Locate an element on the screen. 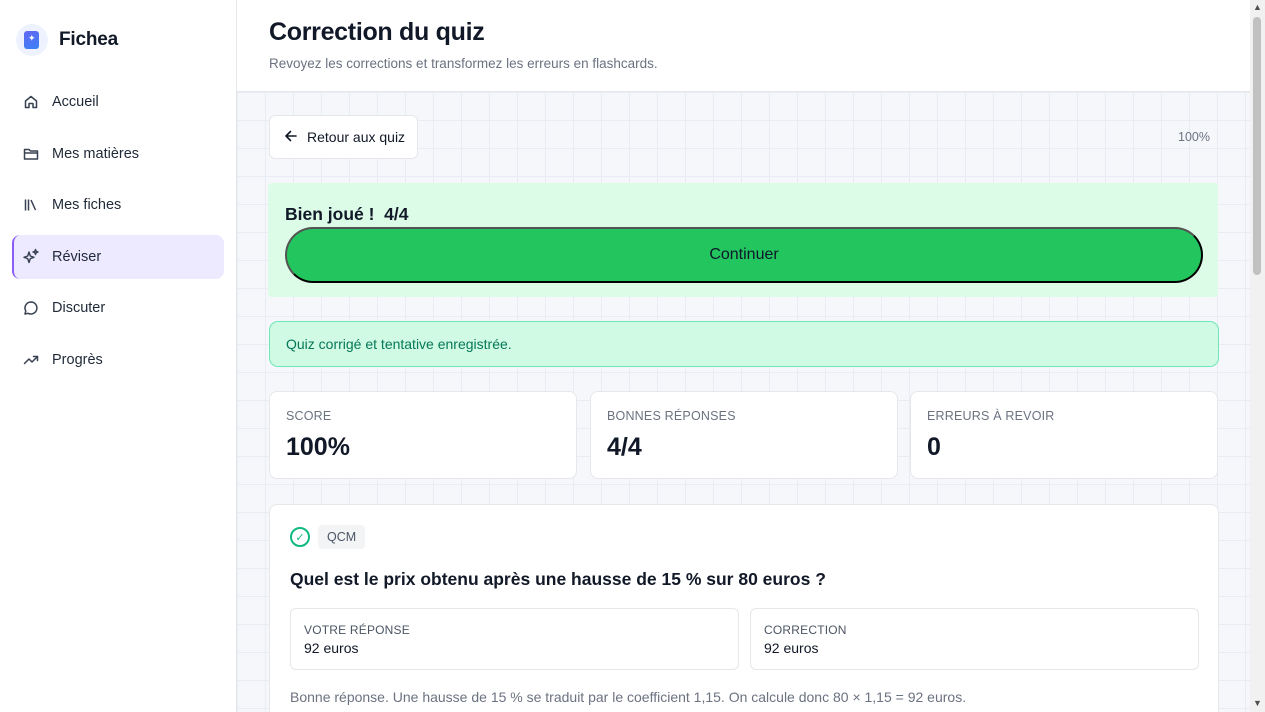  sidebar-item-label: Mes matières is located at coordinates (96, 153).